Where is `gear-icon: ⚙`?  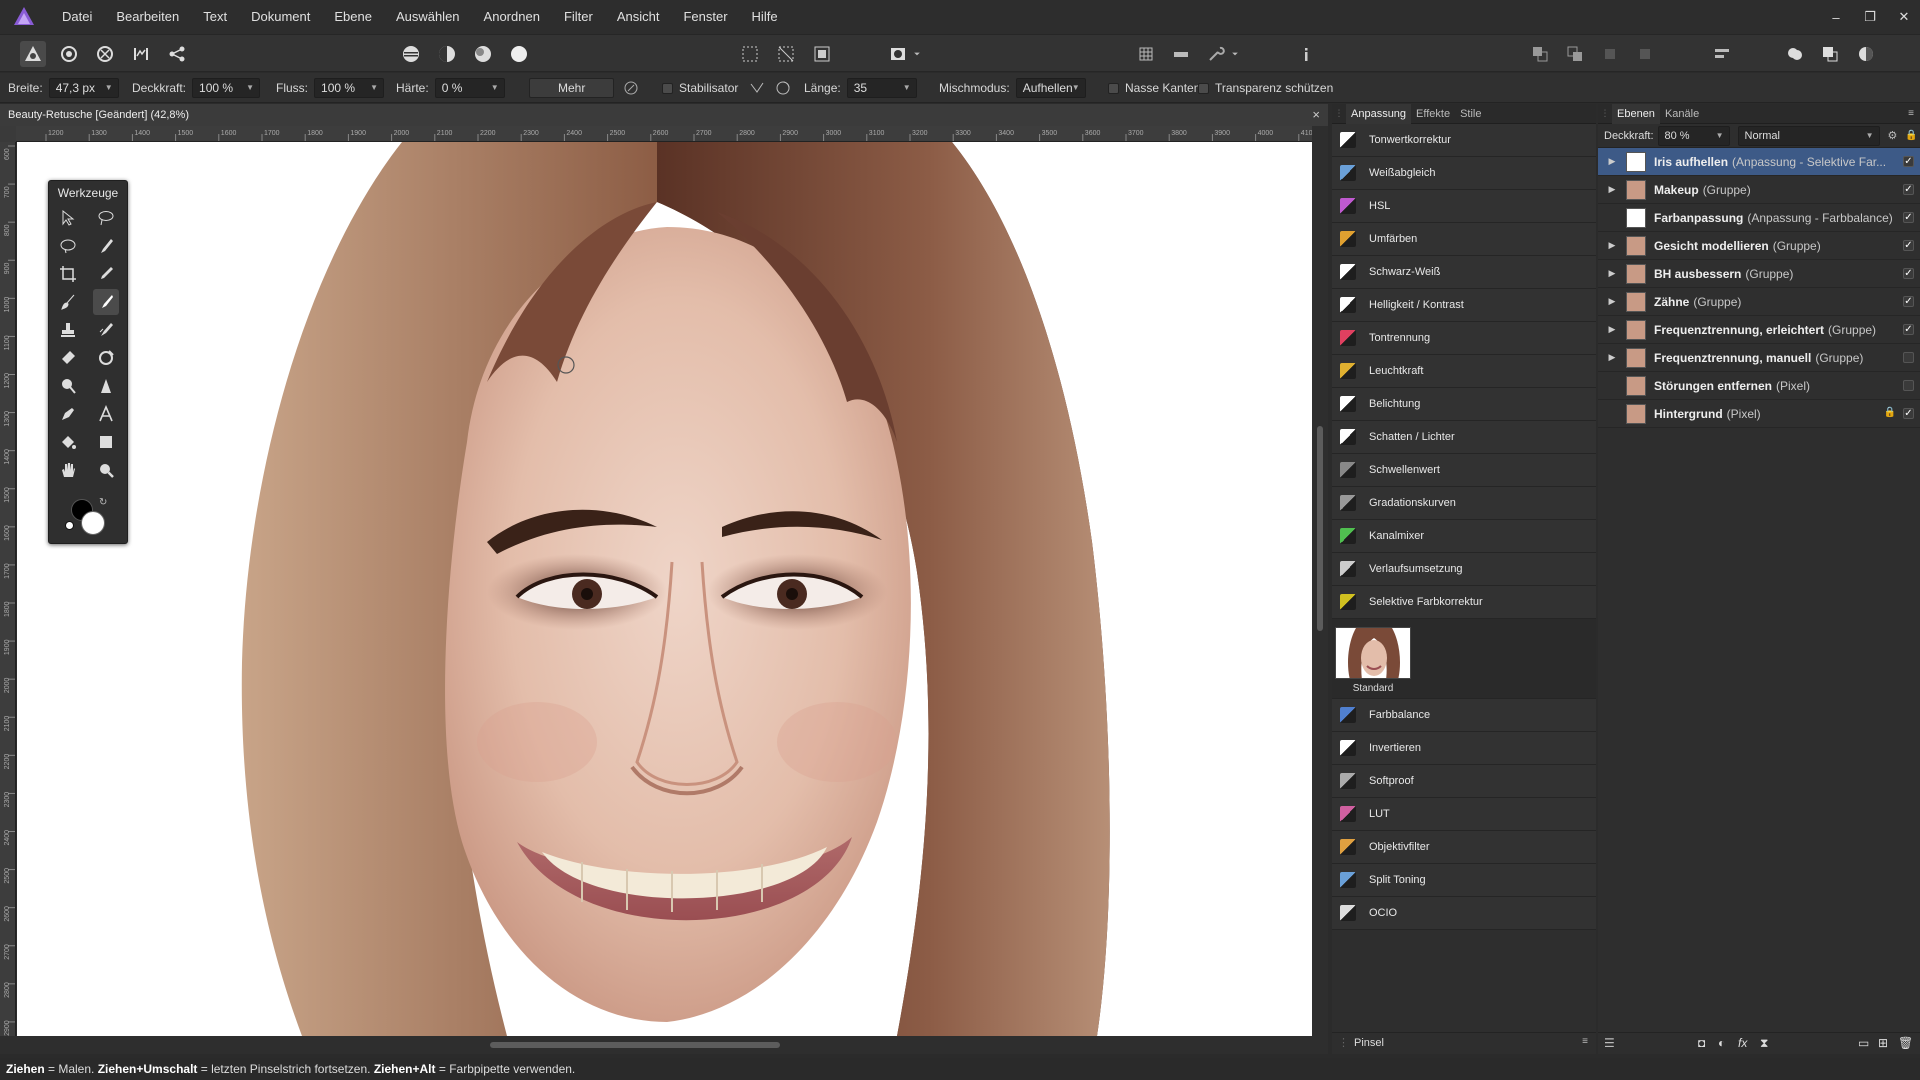 gear-icon: ⚙ is located at coordinates (1893, 135).